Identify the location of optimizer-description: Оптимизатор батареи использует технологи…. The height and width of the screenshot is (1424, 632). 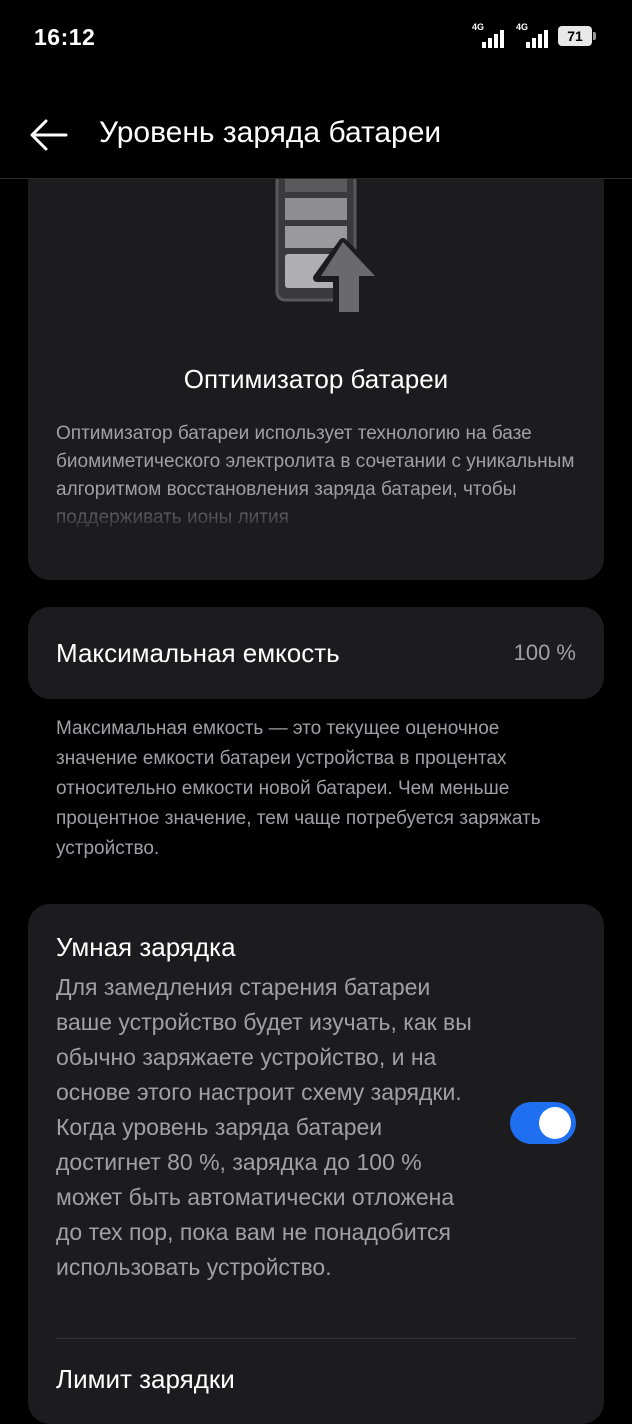
(315, 475).